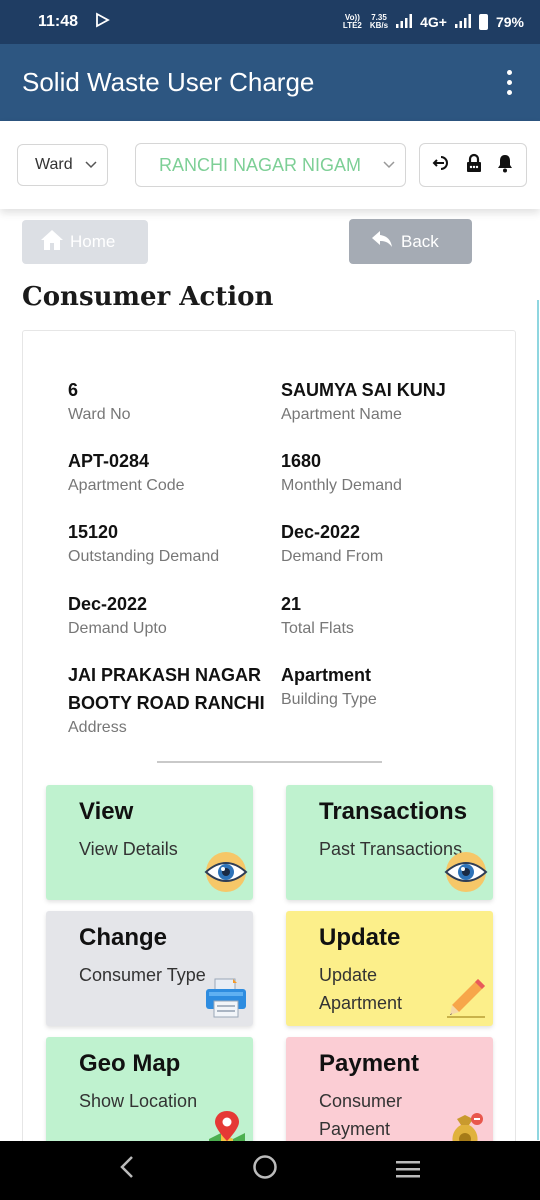 This screenshot has width=540, height=1200. Describe the element at coordinates (361, 1115) in the screenshot. I see `payment-tile-subtitle: Consumer Payment` at that location.